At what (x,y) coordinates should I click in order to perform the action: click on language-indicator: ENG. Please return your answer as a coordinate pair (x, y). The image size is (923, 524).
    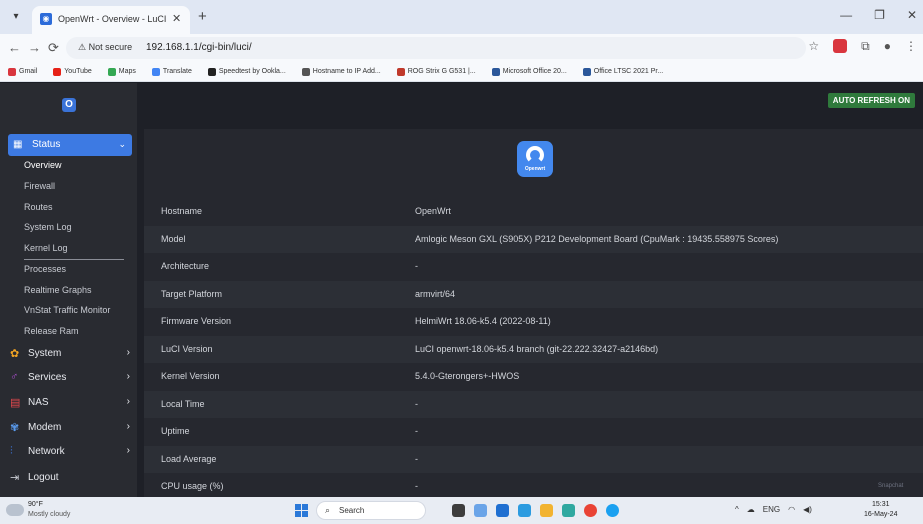
    Looking at the image, I should click on (771, 509).